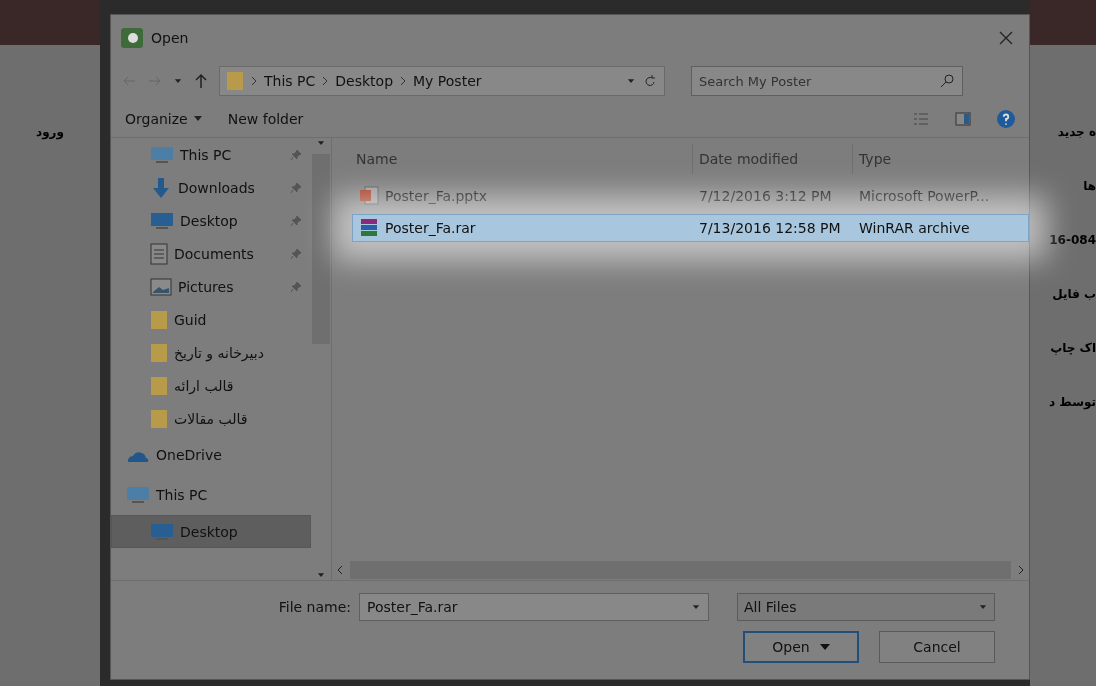 The image size is (1096, 686). Describe the element at coordinates (827, 81) in the screenshot. I see `search-field: Search My Poster` at that location.